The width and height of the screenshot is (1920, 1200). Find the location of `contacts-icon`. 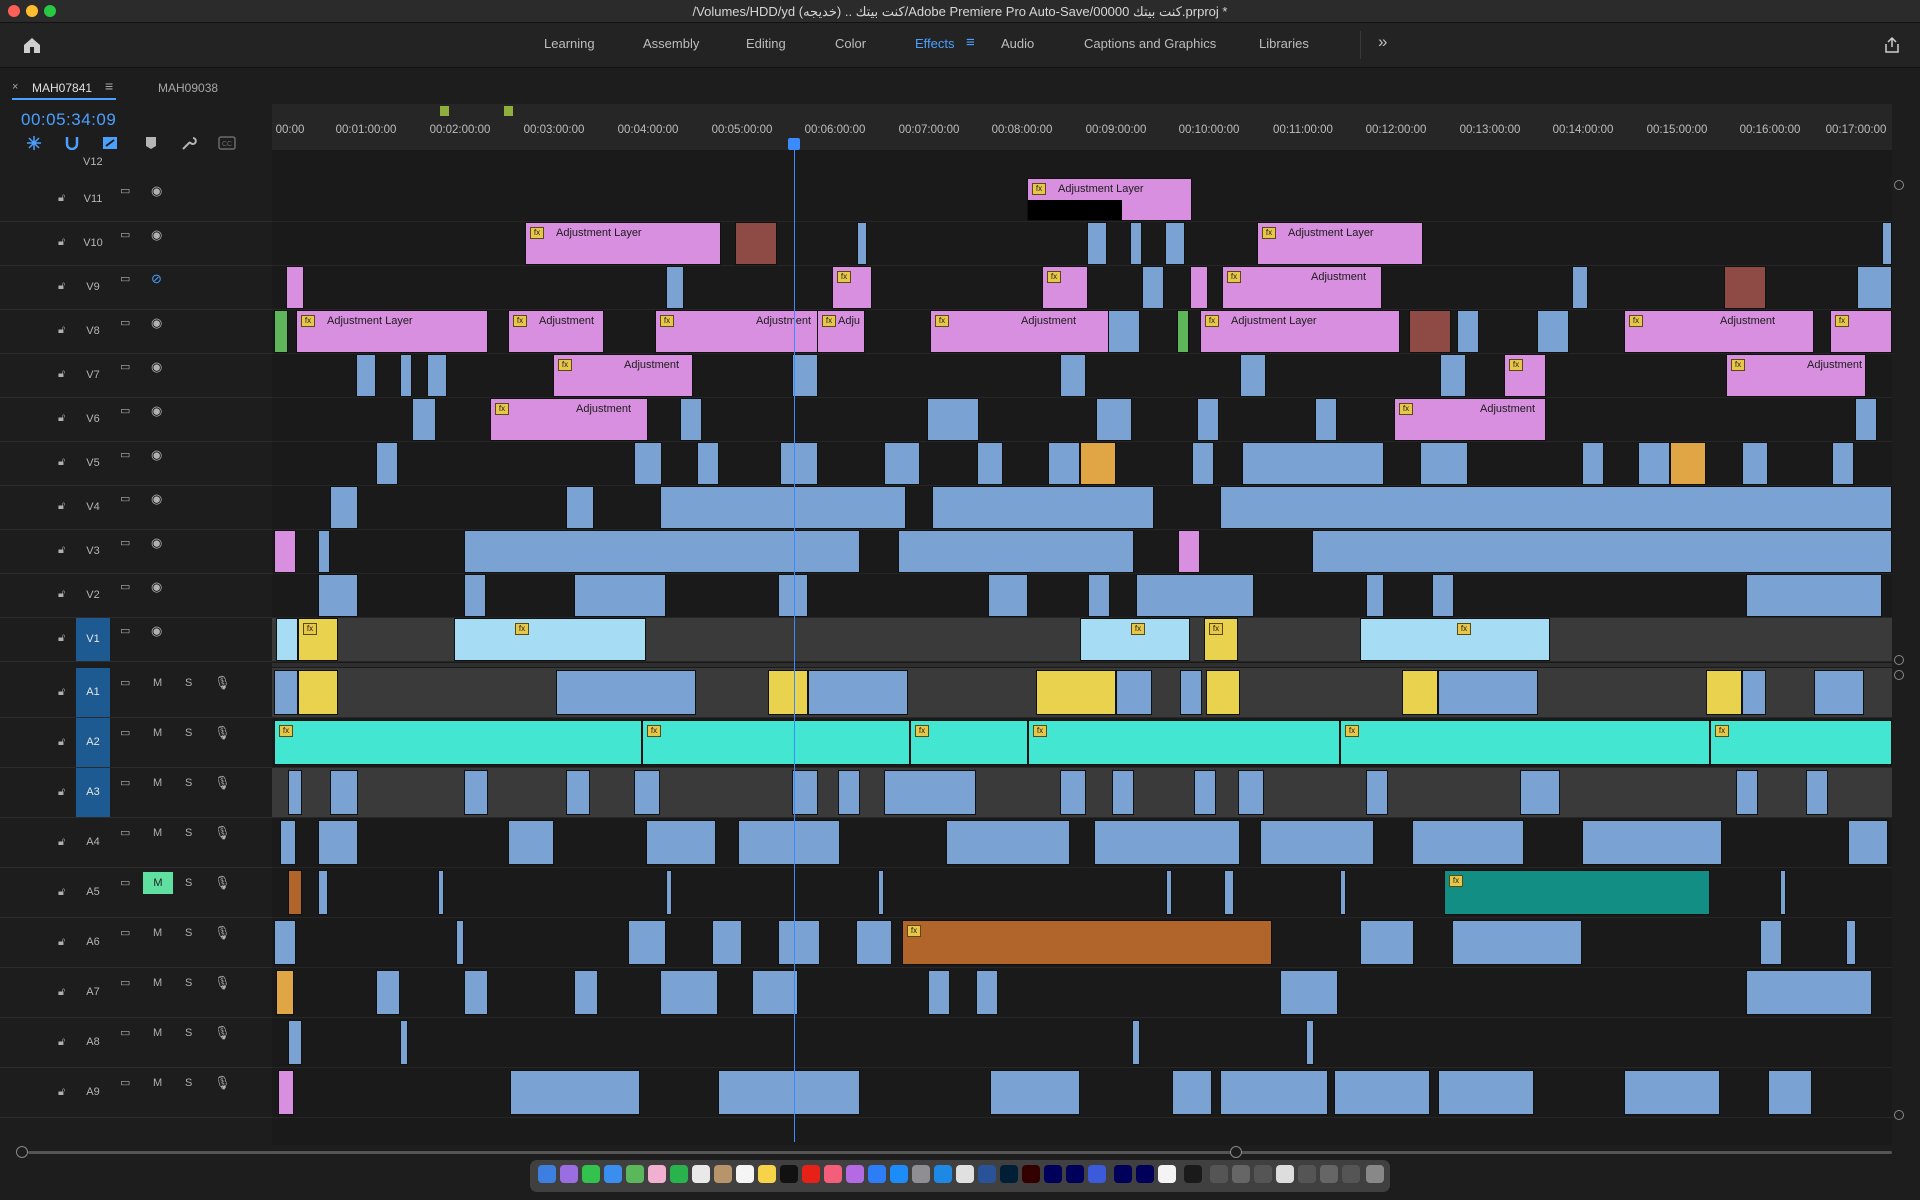

contacts-icon is located at coordinates (723, 1174).